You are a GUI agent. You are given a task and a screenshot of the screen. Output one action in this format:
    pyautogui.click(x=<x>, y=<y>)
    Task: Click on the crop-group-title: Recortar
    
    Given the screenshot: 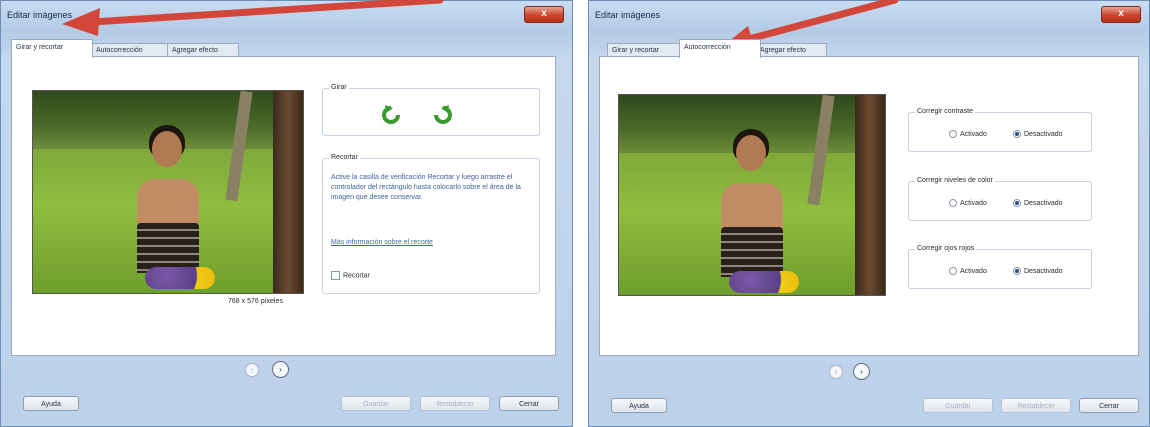 What is the action you would take?
    pyautogui.click(x=344, y=157)
    